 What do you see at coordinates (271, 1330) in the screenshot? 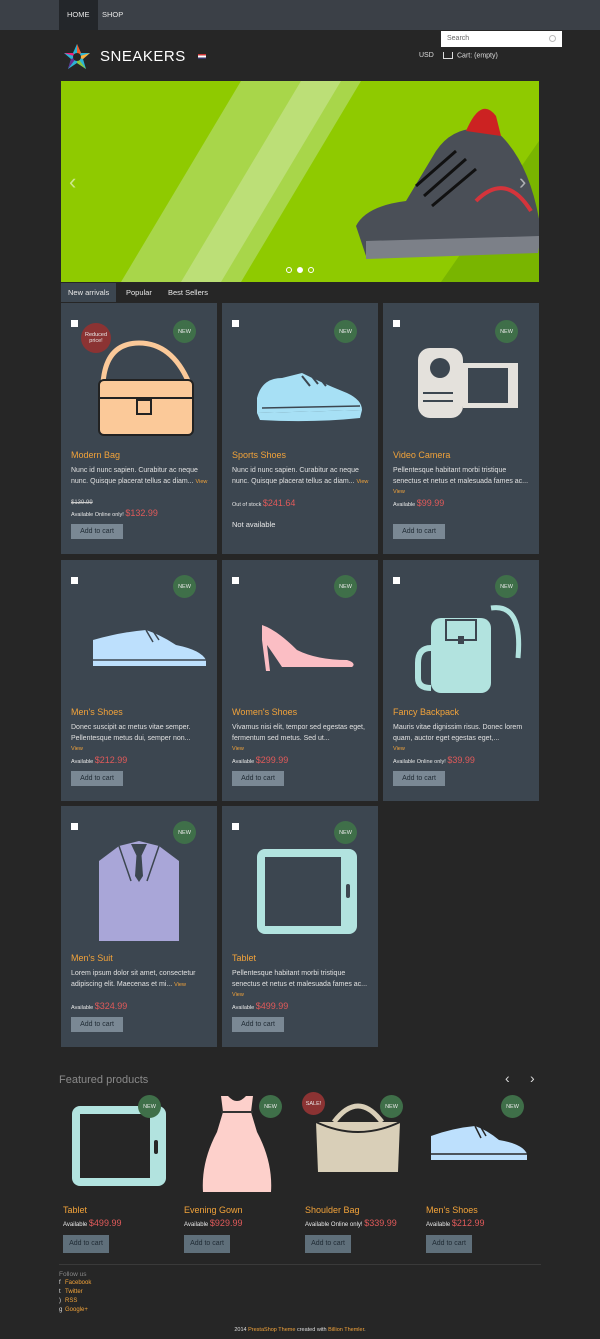
I see `theme-link: PrestaShop Theme` at bounding box center [271, 1330].